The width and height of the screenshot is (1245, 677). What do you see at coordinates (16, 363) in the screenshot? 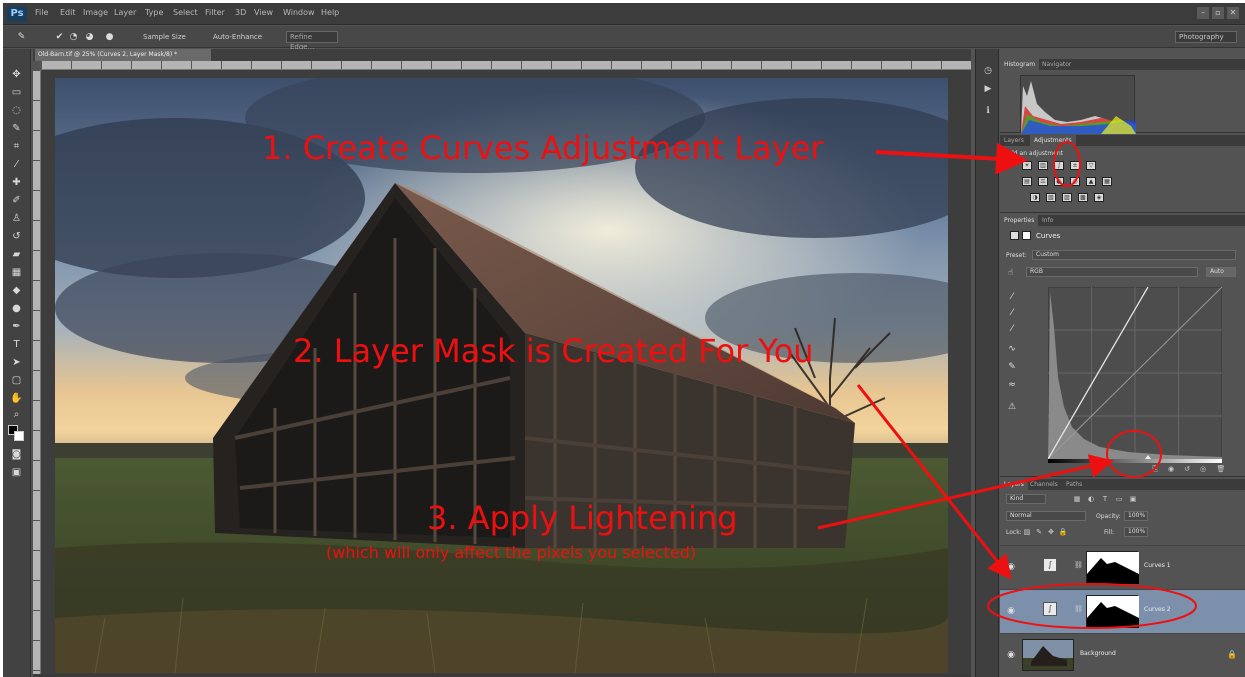
I see `path-select-icon: ➤` at bounding box center [16, 363].